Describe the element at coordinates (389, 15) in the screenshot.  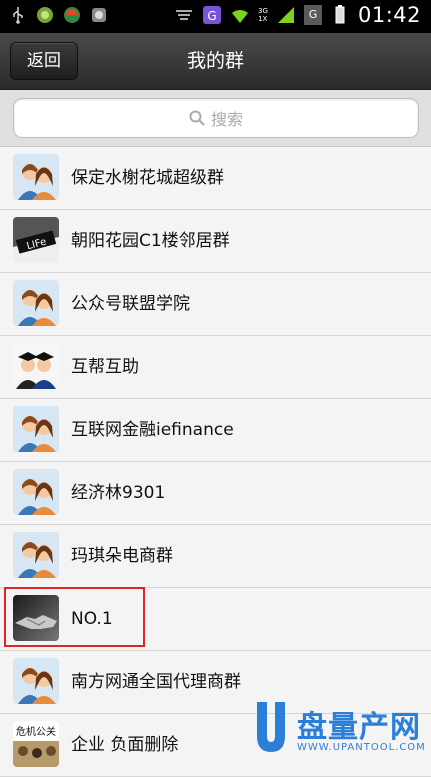
I see `clock: 01:42` at that location.